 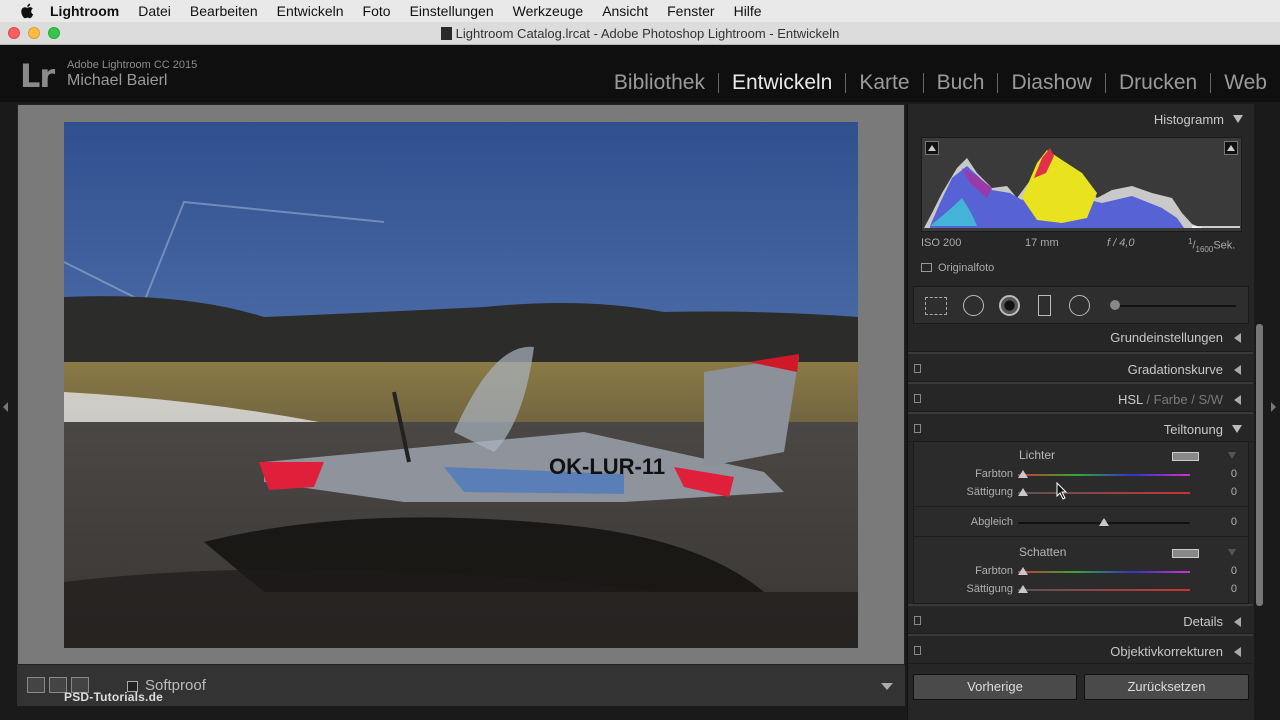 I want to click on adjustment-brush-slider, so click(x=1173, y=306).